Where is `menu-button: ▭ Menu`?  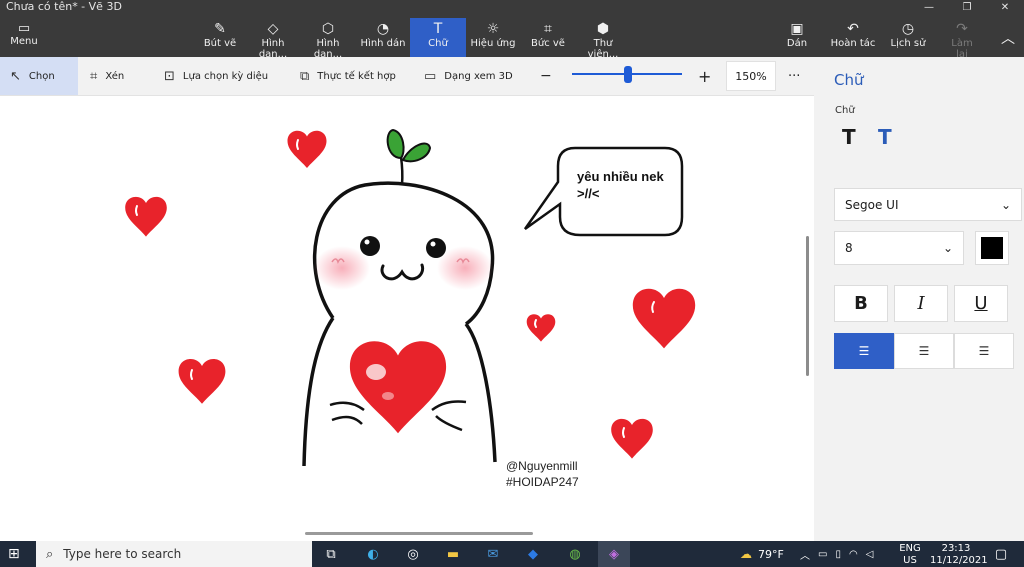
menu-button: ▭ Menu is located at coordinates (24, 37).